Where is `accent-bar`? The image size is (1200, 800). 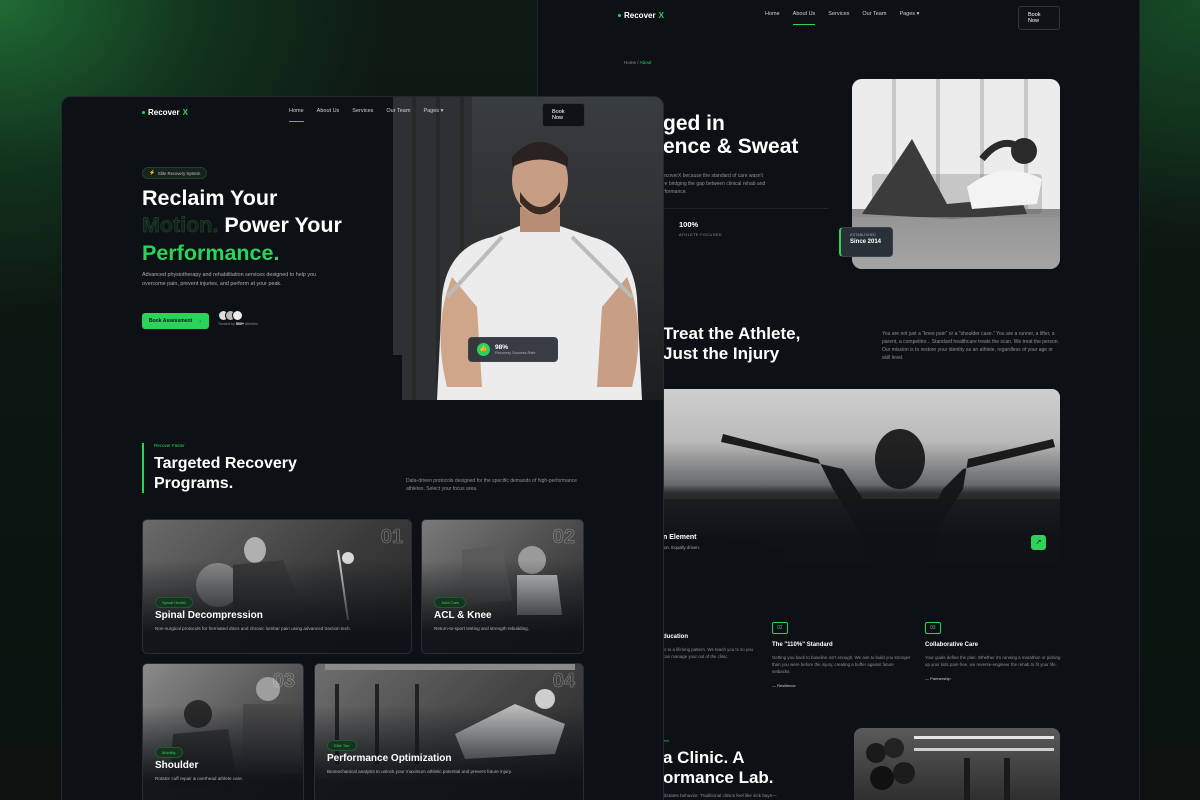
accent-bar is located at coordinates (143, 468).